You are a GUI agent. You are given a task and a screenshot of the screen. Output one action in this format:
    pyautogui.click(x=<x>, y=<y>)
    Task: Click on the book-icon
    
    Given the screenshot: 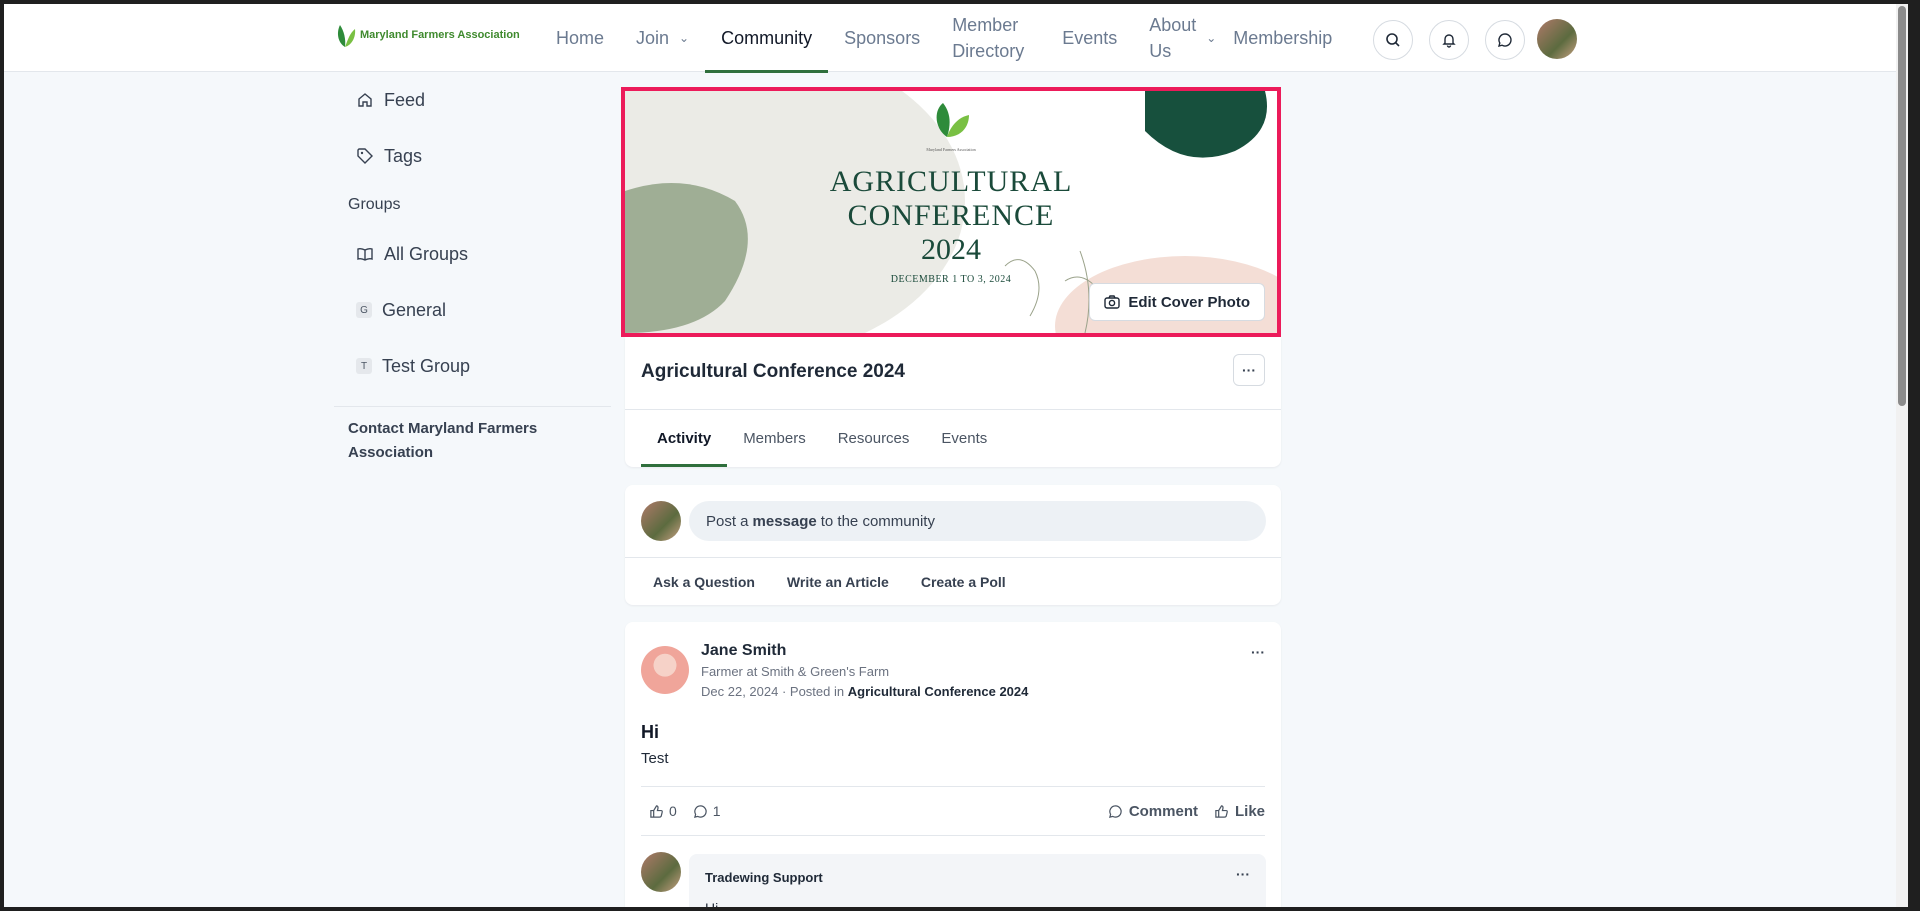 What is the action you would take?
    pyautogui.click(x=365, y=254)
    